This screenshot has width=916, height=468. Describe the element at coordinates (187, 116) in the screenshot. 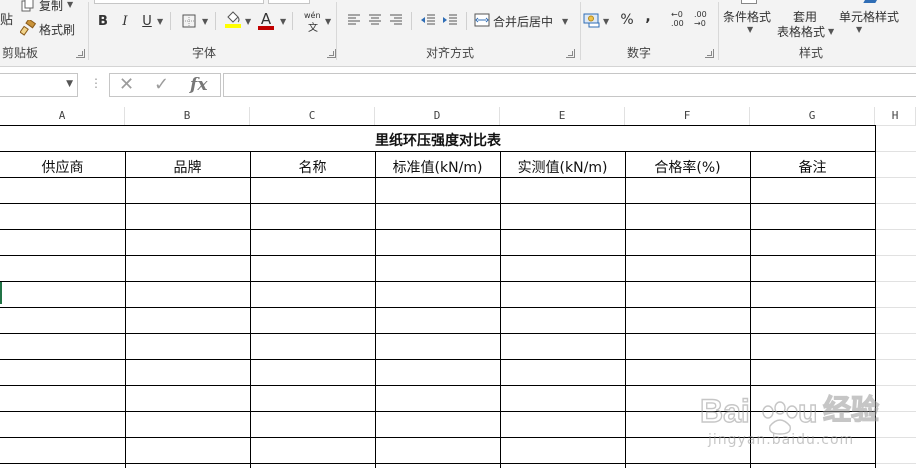

I see `column-header-b: B` at that location.